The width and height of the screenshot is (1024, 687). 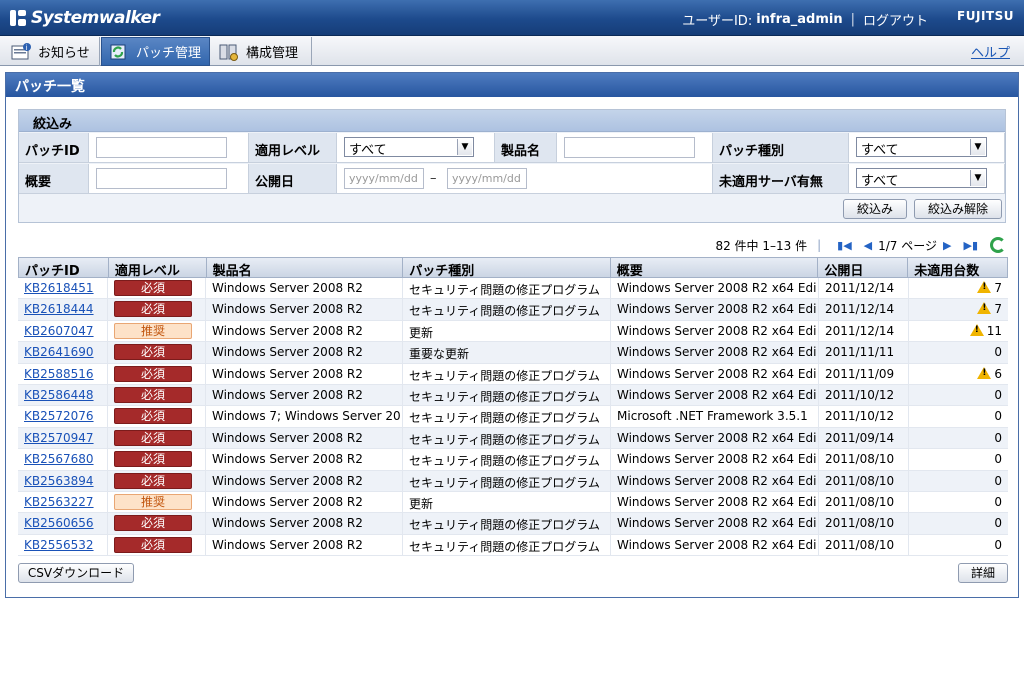 I want to click on patch-id-link: KB2618444, so click(x=59, y=309).